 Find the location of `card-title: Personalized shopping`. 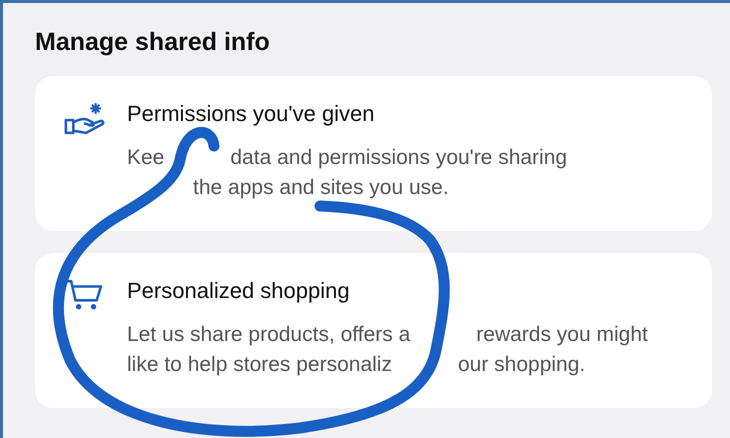

card-title: Personalized shopping is located at coordinates (239, 291).